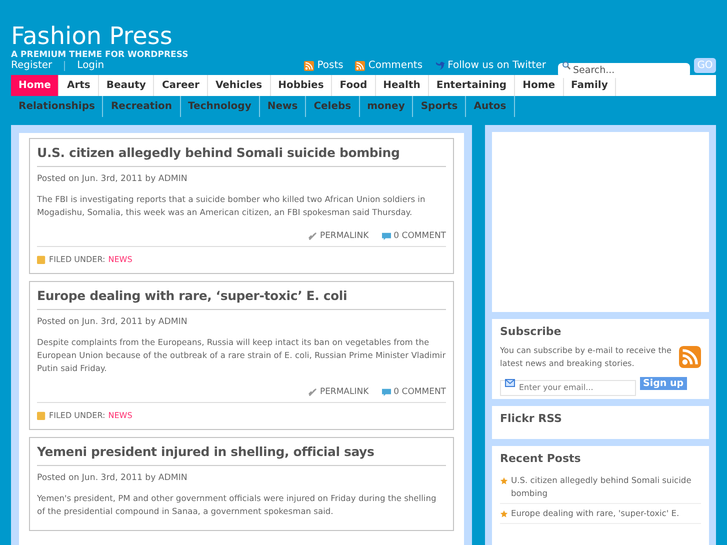  I want to click on menu-item: Family, so click(590, 85).